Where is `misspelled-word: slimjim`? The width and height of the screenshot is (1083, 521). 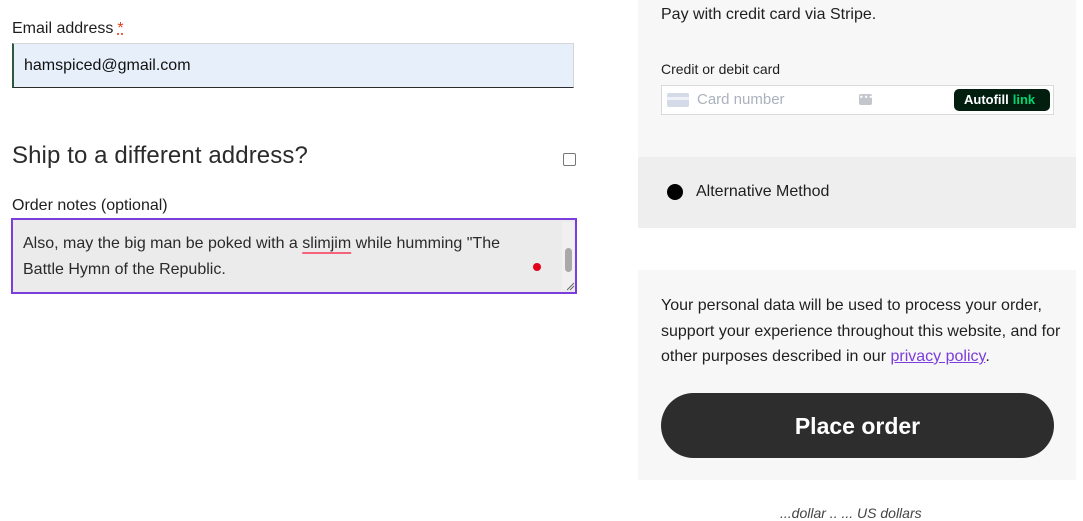
misspelled-word: slimjim is located at coordinates (327, 243).